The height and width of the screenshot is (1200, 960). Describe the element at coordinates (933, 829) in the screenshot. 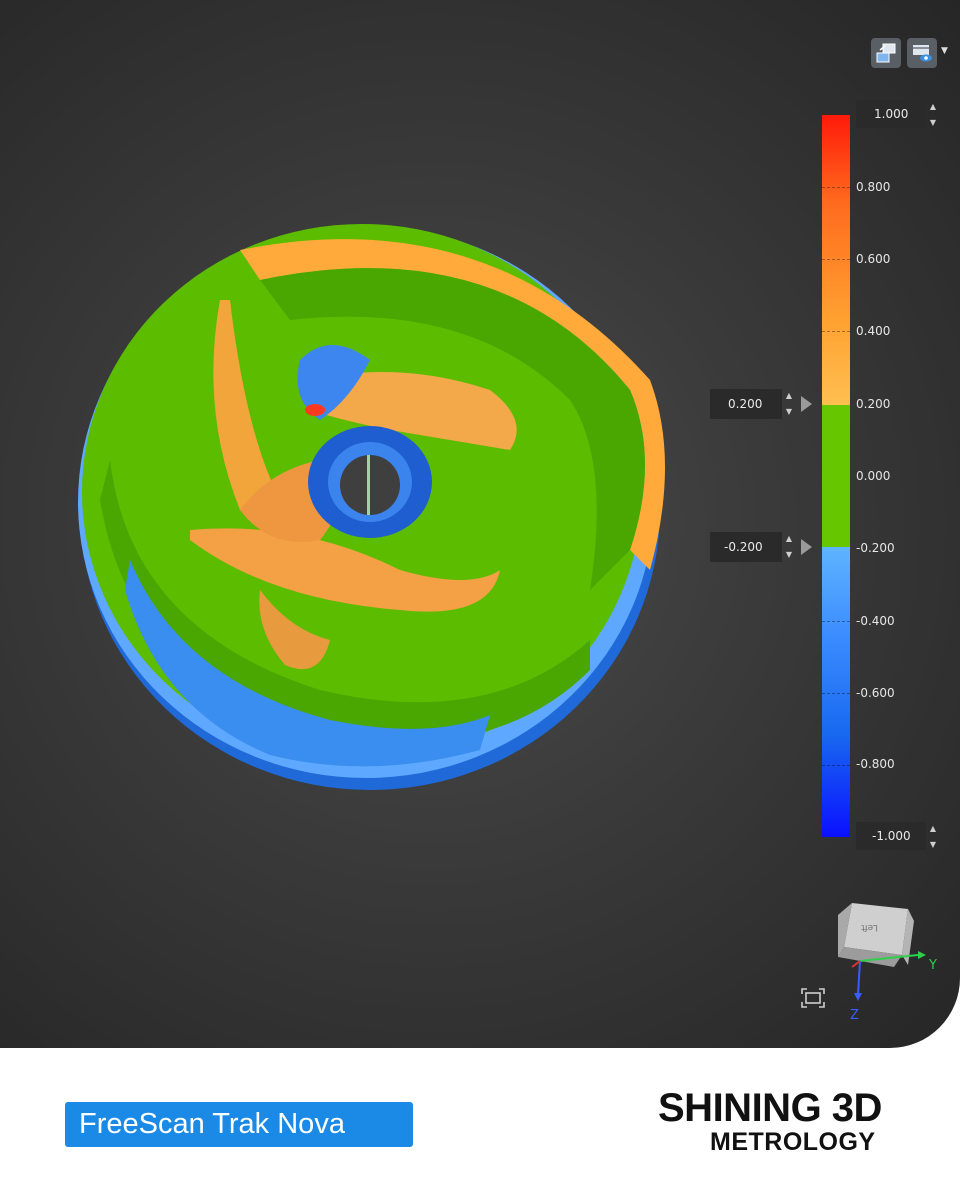

I see `min-increment: ▲` at that location.